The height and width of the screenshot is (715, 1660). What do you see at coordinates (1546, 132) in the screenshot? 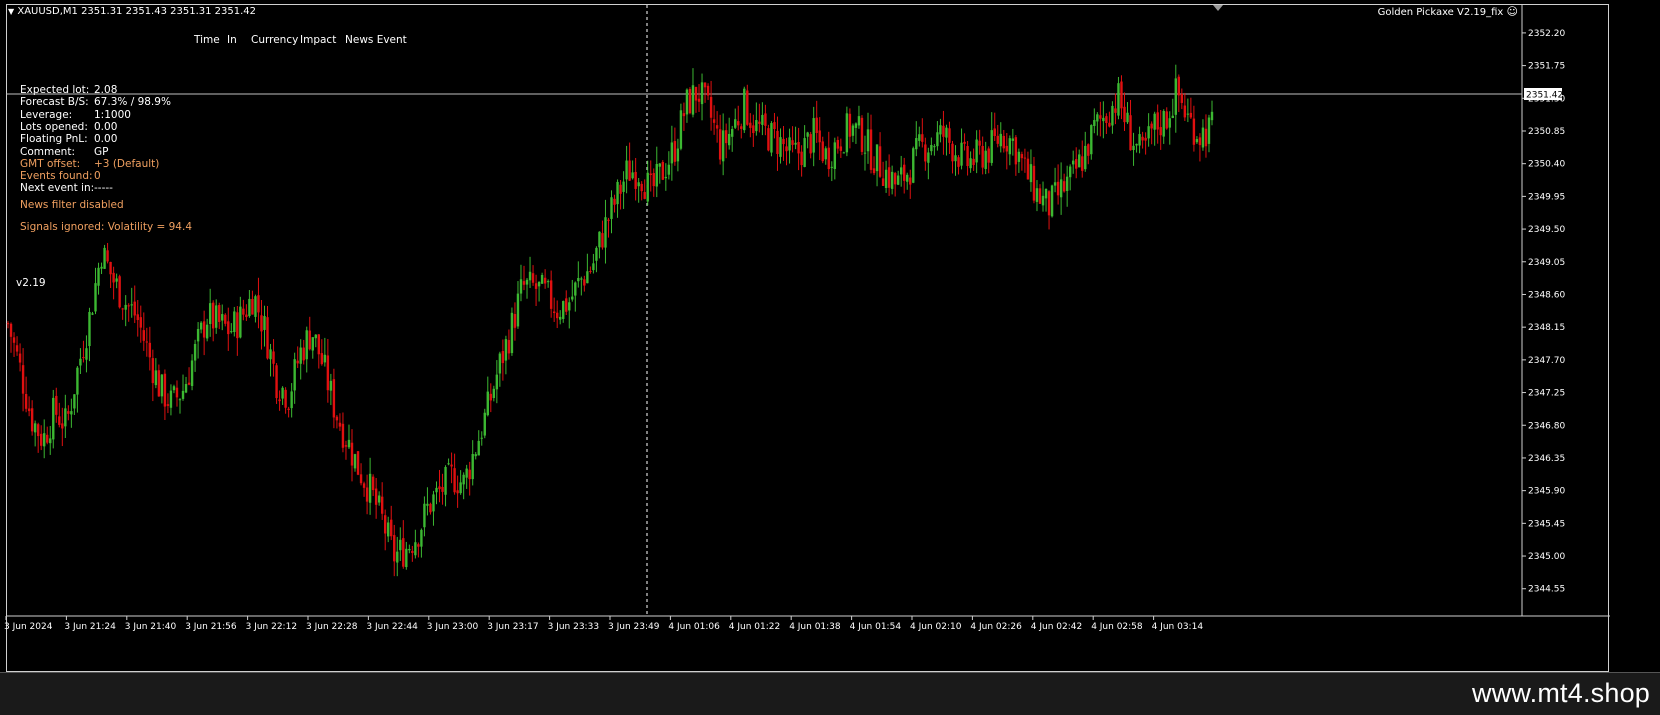
I see `price-tick-label: 2350.85` at bounding box center [1546, 132].